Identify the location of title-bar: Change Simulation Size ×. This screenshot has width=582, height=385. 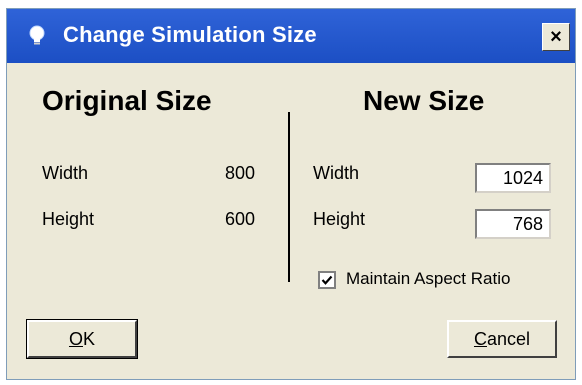
(291, 36).